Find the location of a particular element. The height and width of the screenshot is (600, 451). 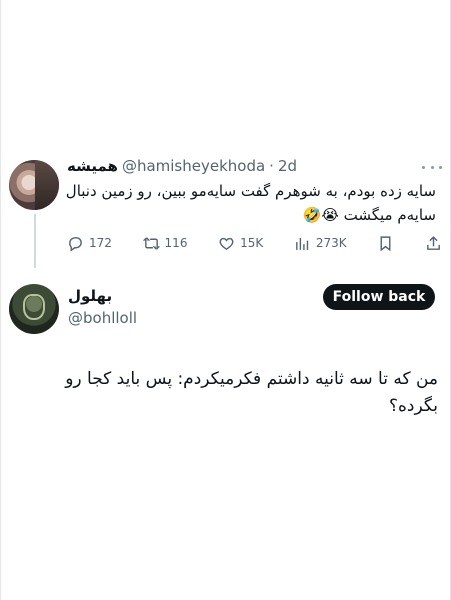

reply-count: 172 is located at coordinates (100, 243).